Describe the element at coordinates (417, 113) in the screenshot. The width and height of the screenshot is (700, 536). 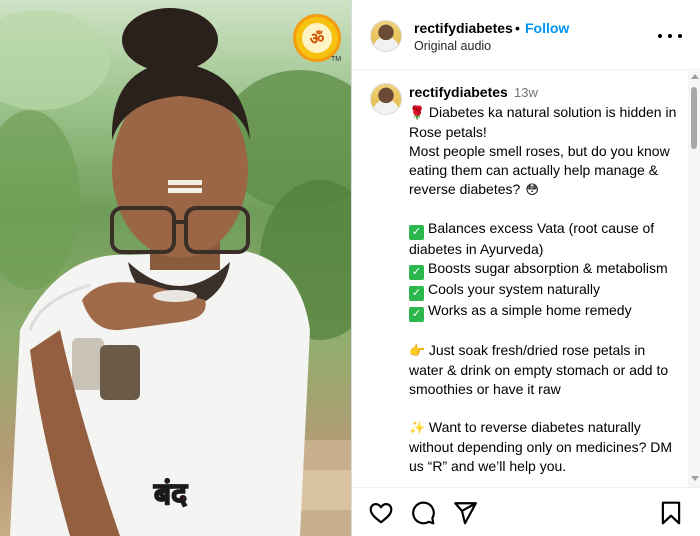
I see `rose-emoji-icon: 🌹` at that location.